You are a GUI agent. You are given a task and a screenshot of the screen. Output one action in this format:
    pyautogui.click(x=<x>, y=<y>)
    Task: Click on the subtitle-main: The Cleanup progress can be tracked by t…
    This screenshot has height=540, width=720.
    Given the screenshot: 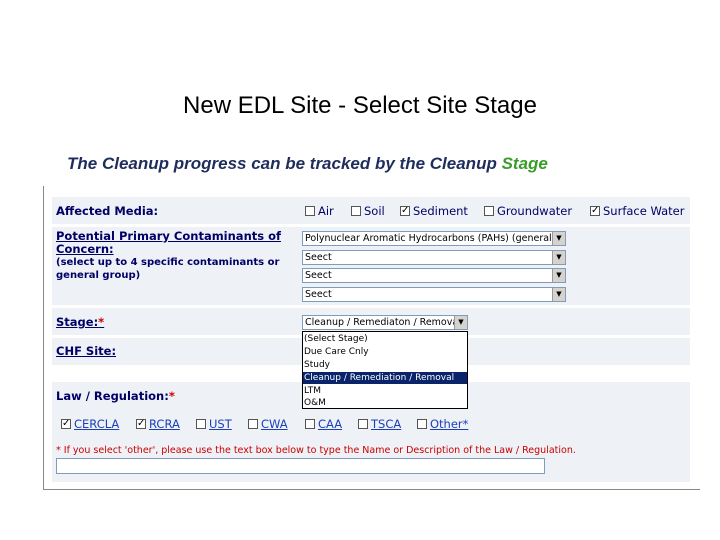 What is the action you would take?
    pyautogui.click(x=284, y=163)
    